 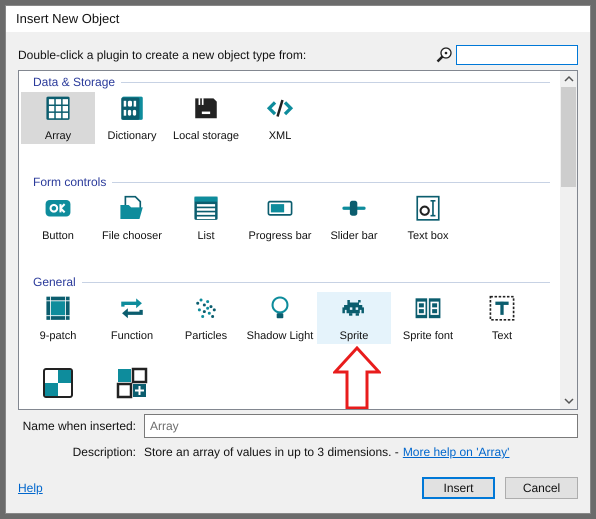 What do you see at coordinates (541, 488) in the screenshot?
I see `dialog-button: Cancel` at bounding box center [541, 488].